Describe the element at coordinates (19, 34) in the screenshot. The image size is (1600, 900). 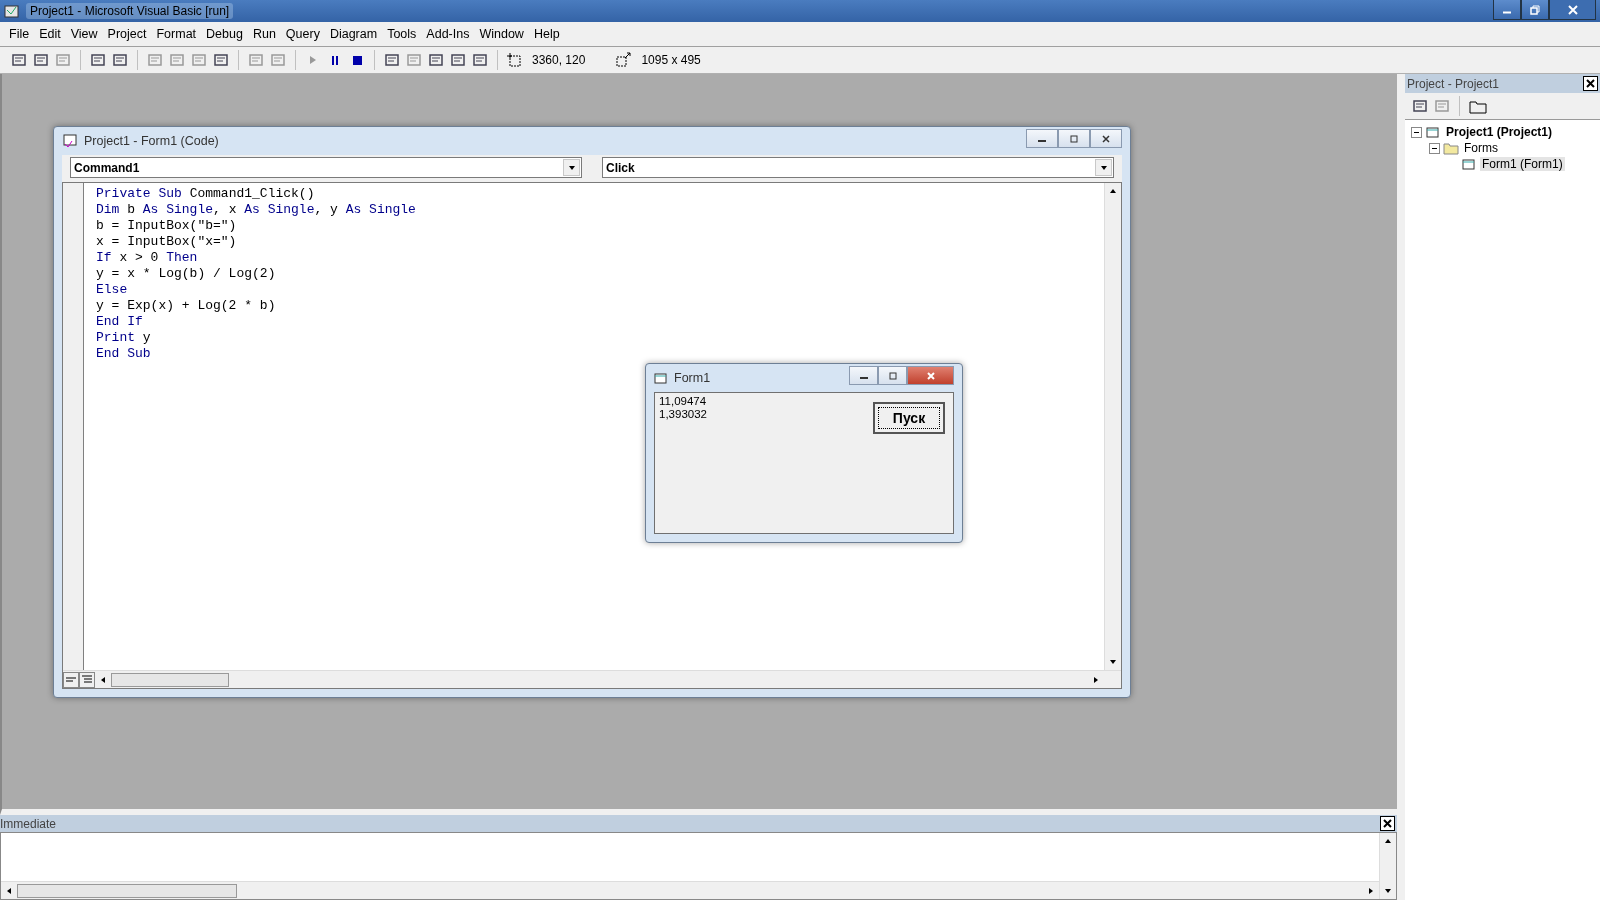
I see `menu-item: File` at that location.